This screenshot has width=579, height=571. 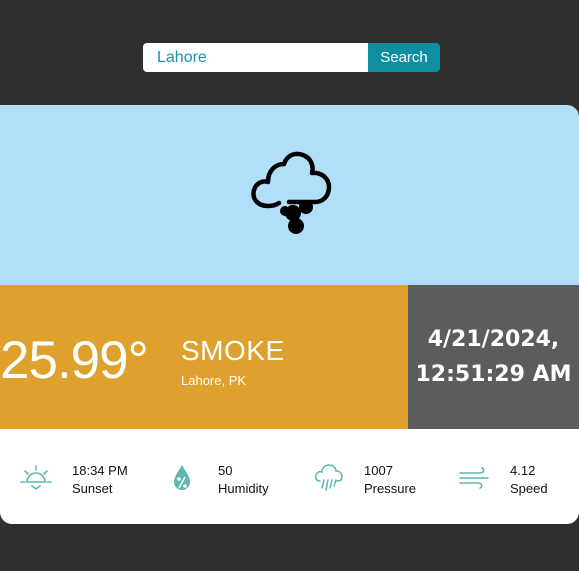 What do you see at coordinates (92, 488) in the screenshot?
I see `sunset-label: Sunset` at bounding box center [92, 488].